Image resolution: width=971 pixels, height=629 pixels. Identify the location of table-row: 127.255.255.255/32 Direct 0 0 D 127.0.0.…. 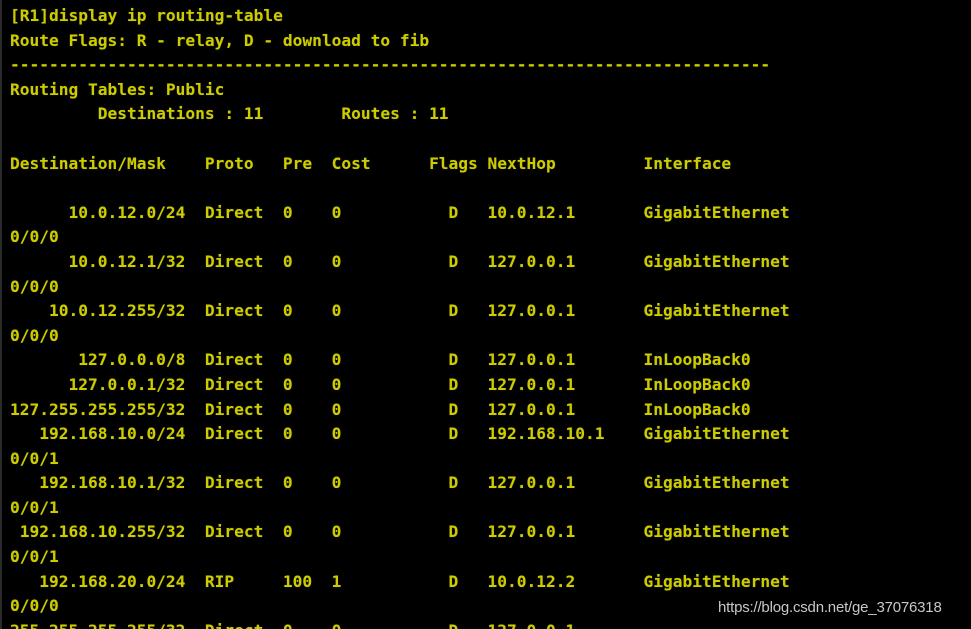
(380, 409).